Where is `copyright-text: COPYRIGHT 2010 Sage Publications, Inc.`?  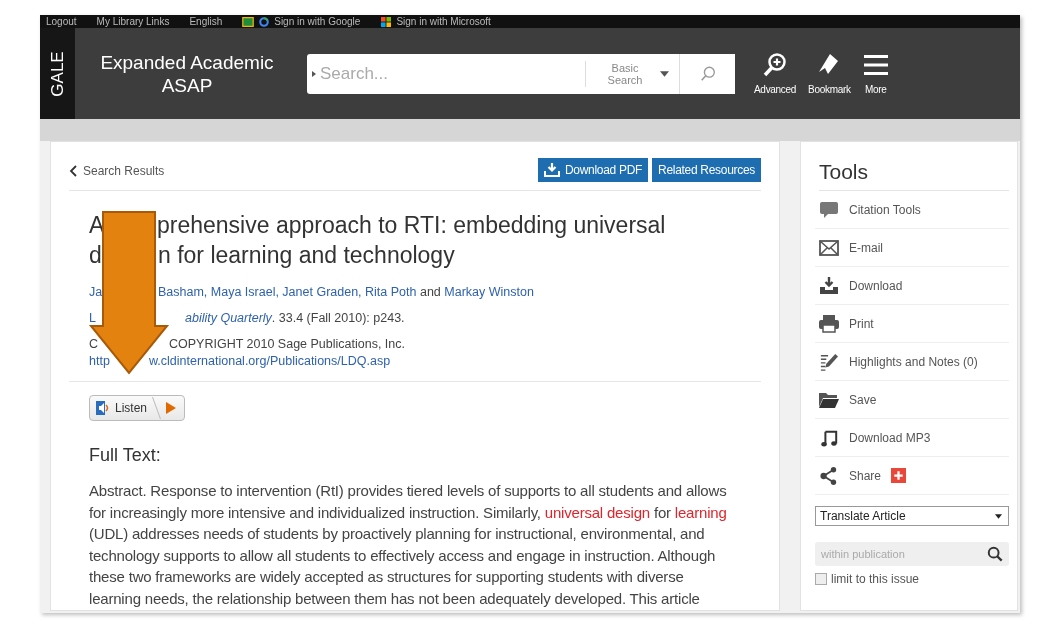
copyright-text: COPYRIGHT 2010 Sage Publications, Inc. is located at coordinates (287, 344).